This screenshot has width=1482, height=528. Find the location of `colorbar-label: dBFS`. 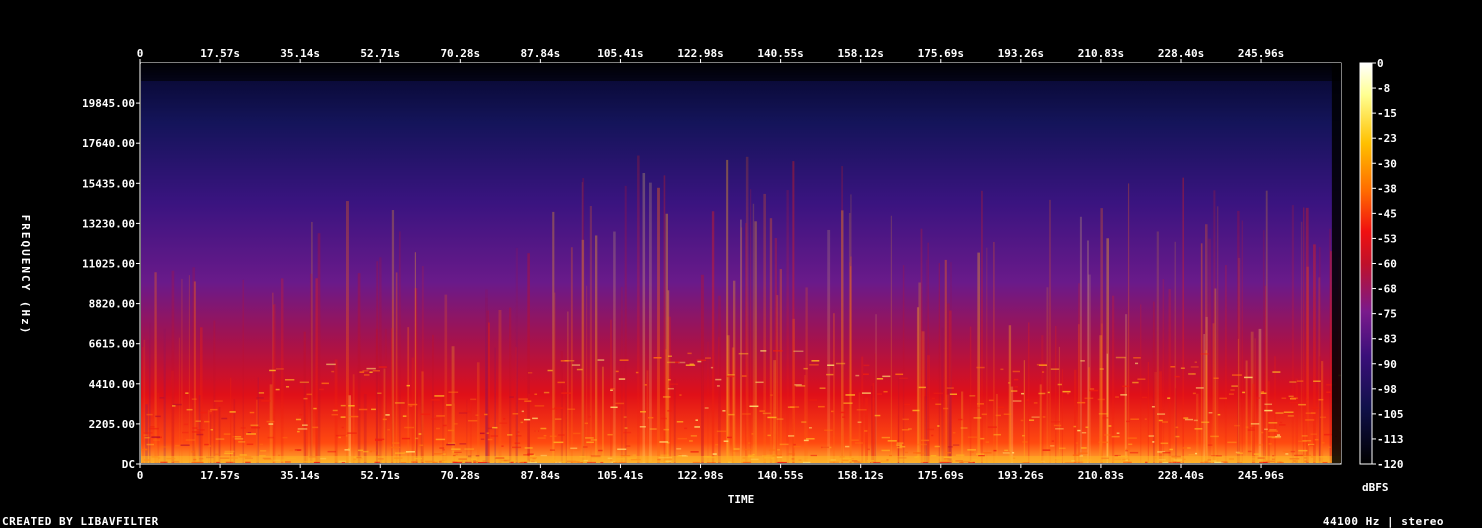

colorbar-label: dBFS is located at coordinates (1375, 487).